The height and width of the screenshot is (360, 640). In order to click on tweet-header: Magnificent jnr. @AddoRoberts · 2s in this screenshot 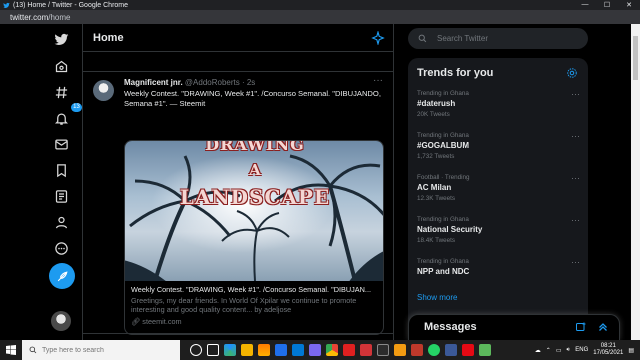, I will do `click(189, 82)`.